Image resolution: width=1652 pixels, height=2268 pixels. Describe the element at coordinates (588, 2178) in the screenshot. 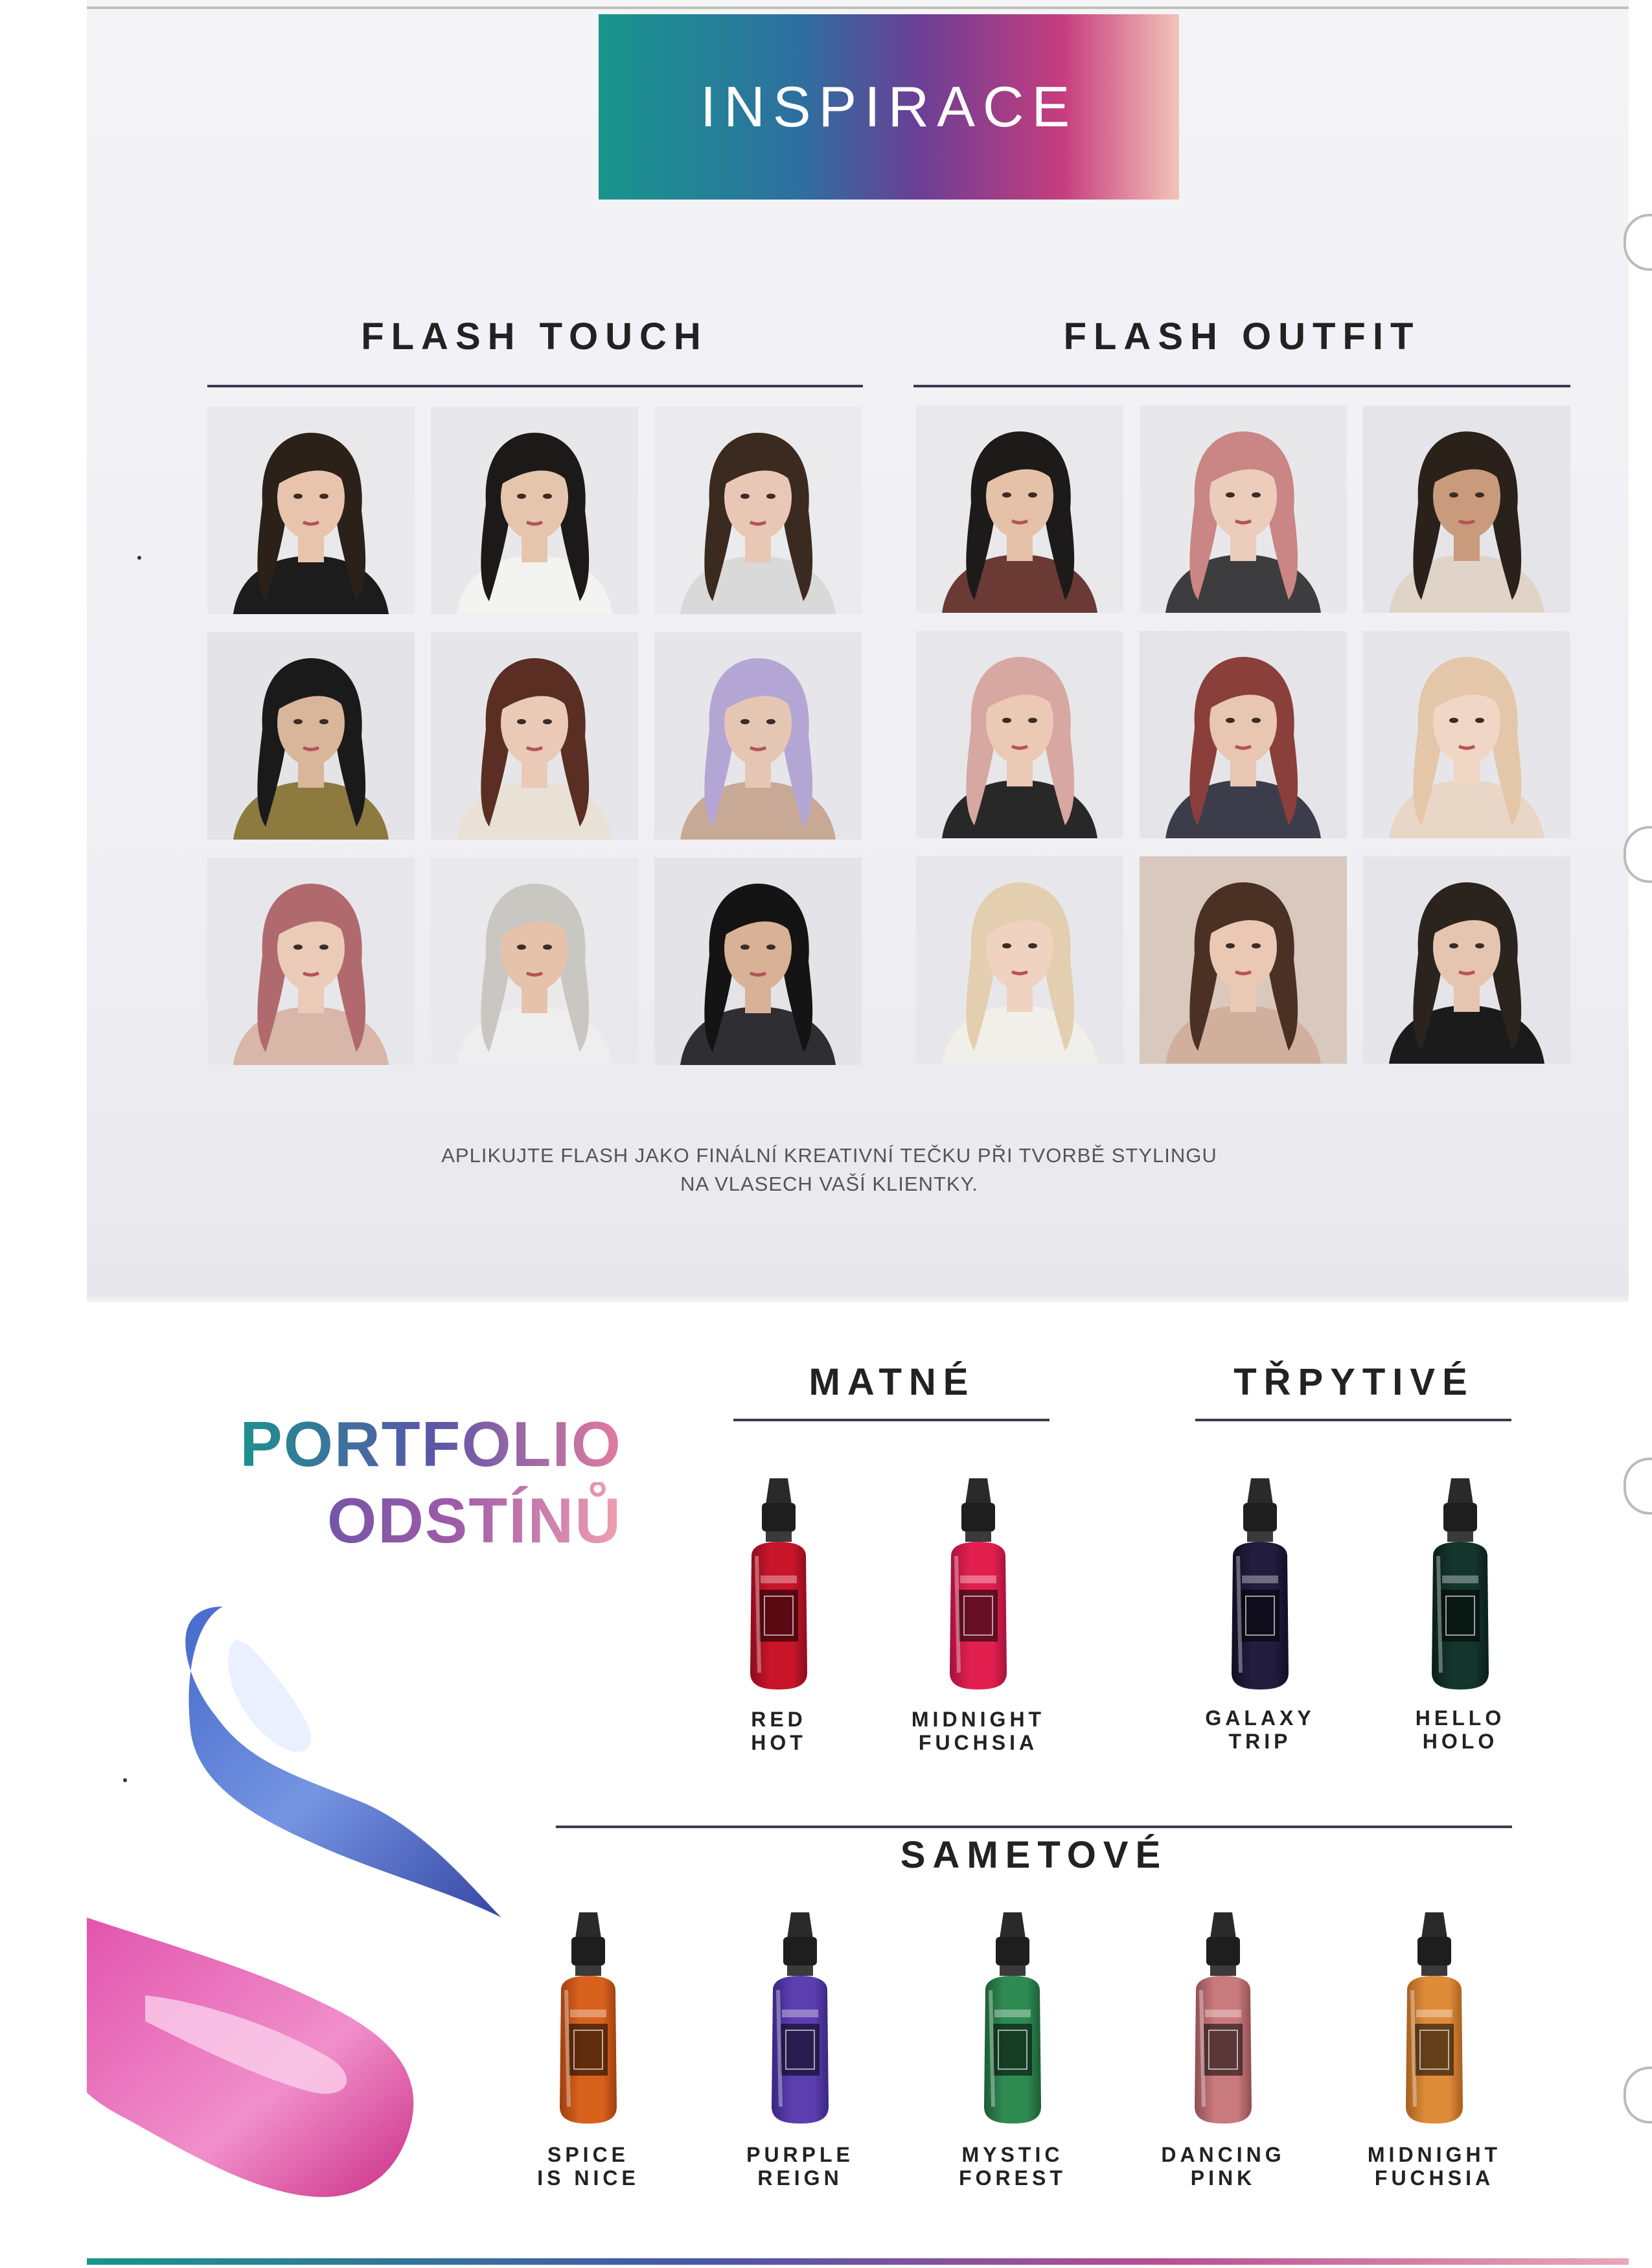

I see `product-name-line-2: IS NICE` at that location.